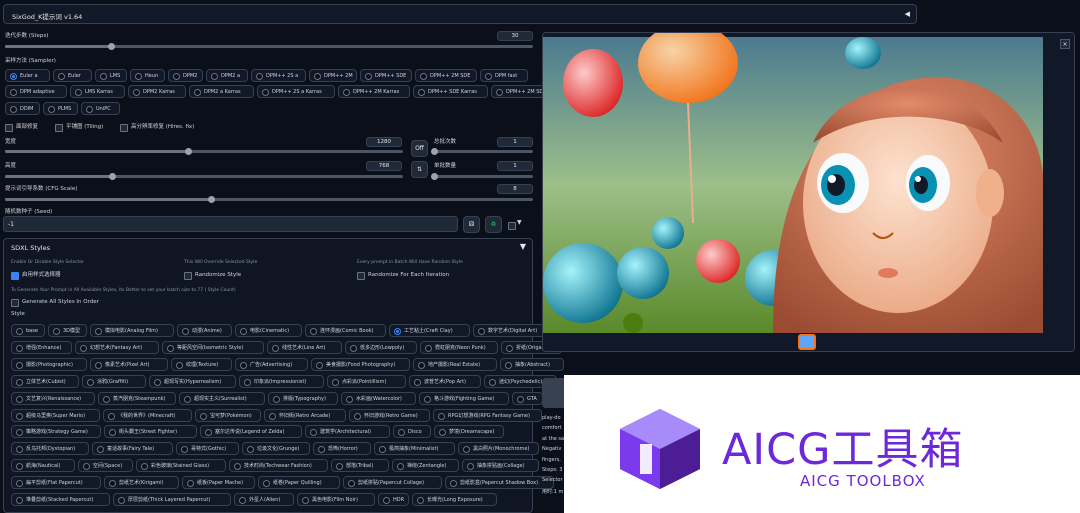 The height and width of the screenshot is (513, 1080). Describe the element at coordinates (360, 466) in the screenshot. I see `style-option: 部落(Tribal)` at that location.